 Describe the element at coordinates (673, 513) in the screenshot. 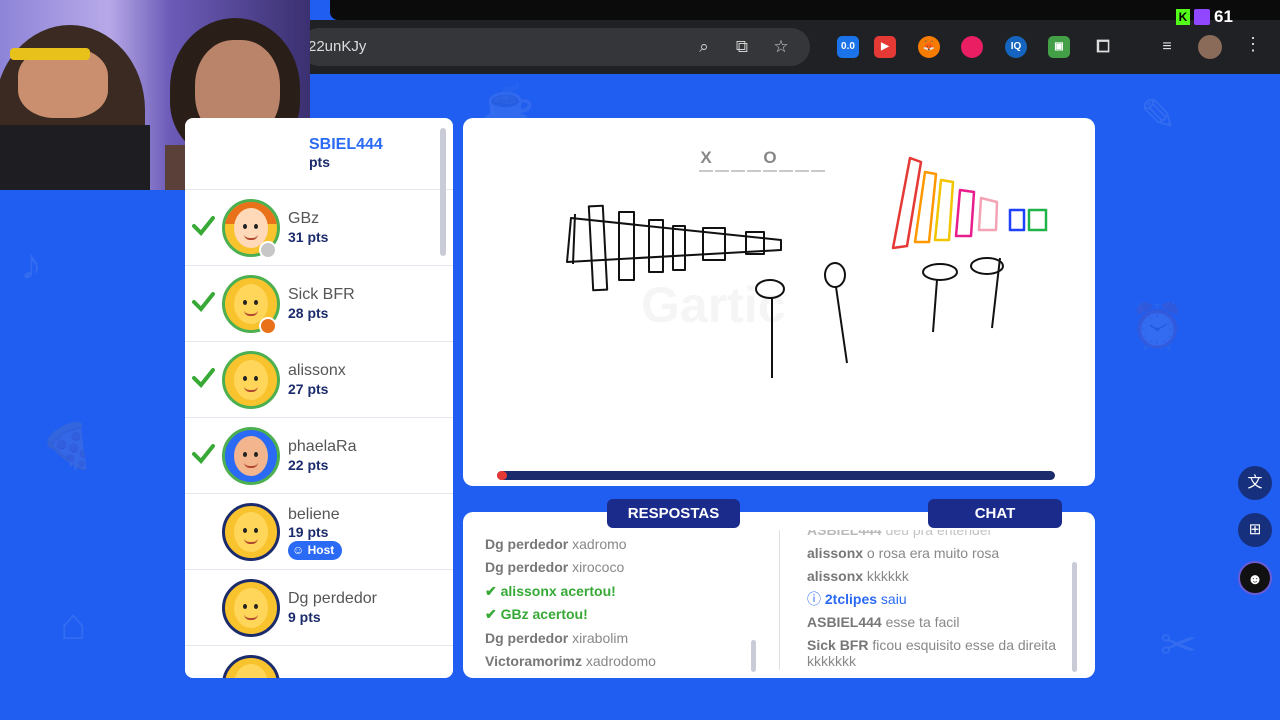

I see `answers-tab: RESPOSTAS` at that location.